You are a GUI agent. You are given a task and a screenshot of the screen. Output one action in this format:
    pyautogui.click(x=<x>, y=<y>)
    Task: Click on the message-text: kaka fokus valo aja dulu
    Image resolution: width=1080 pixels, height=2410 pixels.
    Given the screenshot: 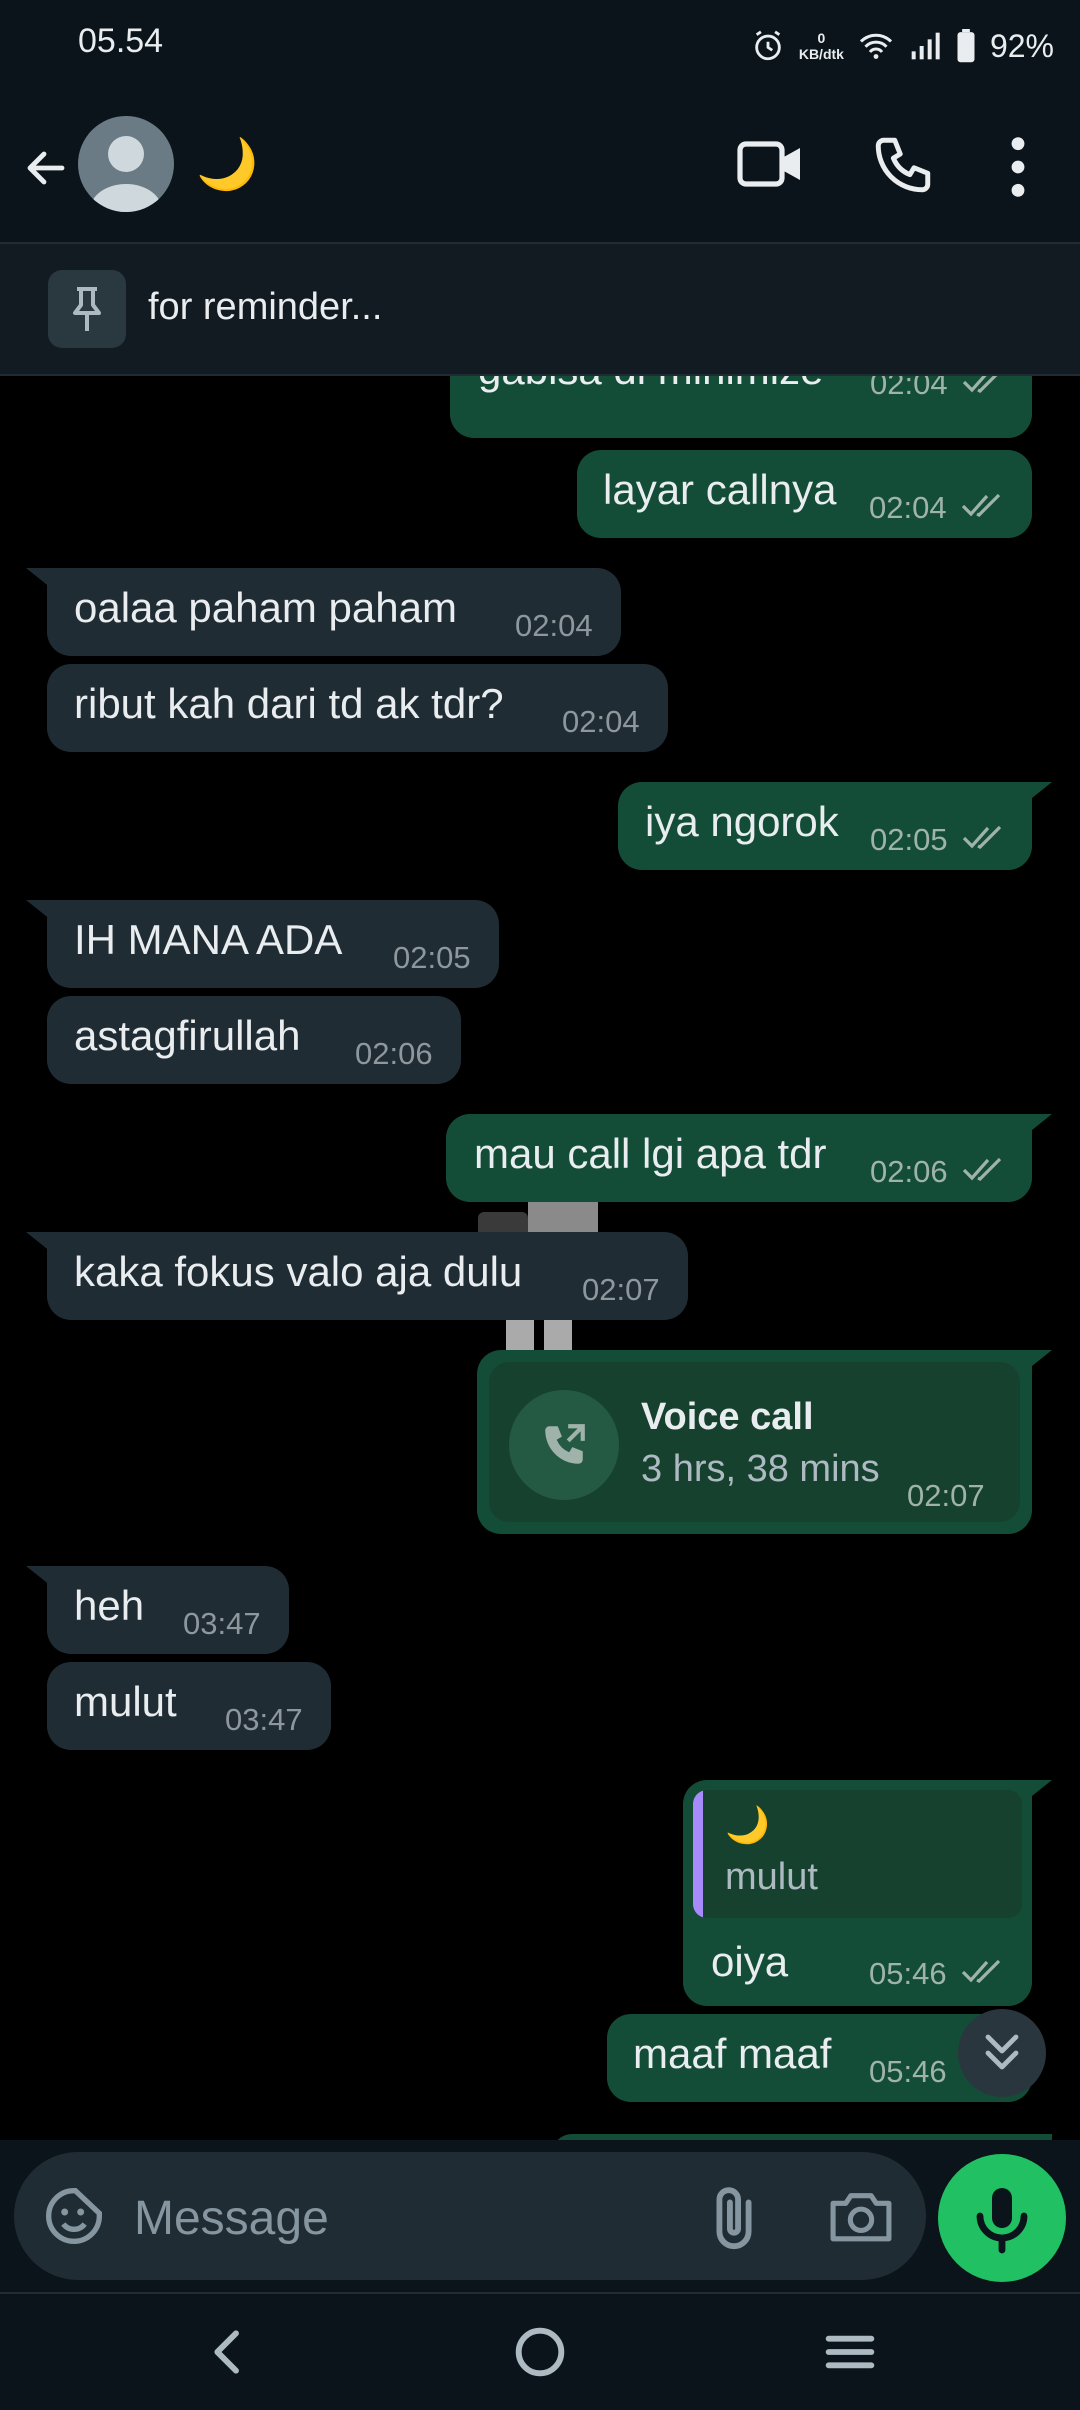 What is the action you would take?
    pyautogui.click(x=298, y=1271)
    